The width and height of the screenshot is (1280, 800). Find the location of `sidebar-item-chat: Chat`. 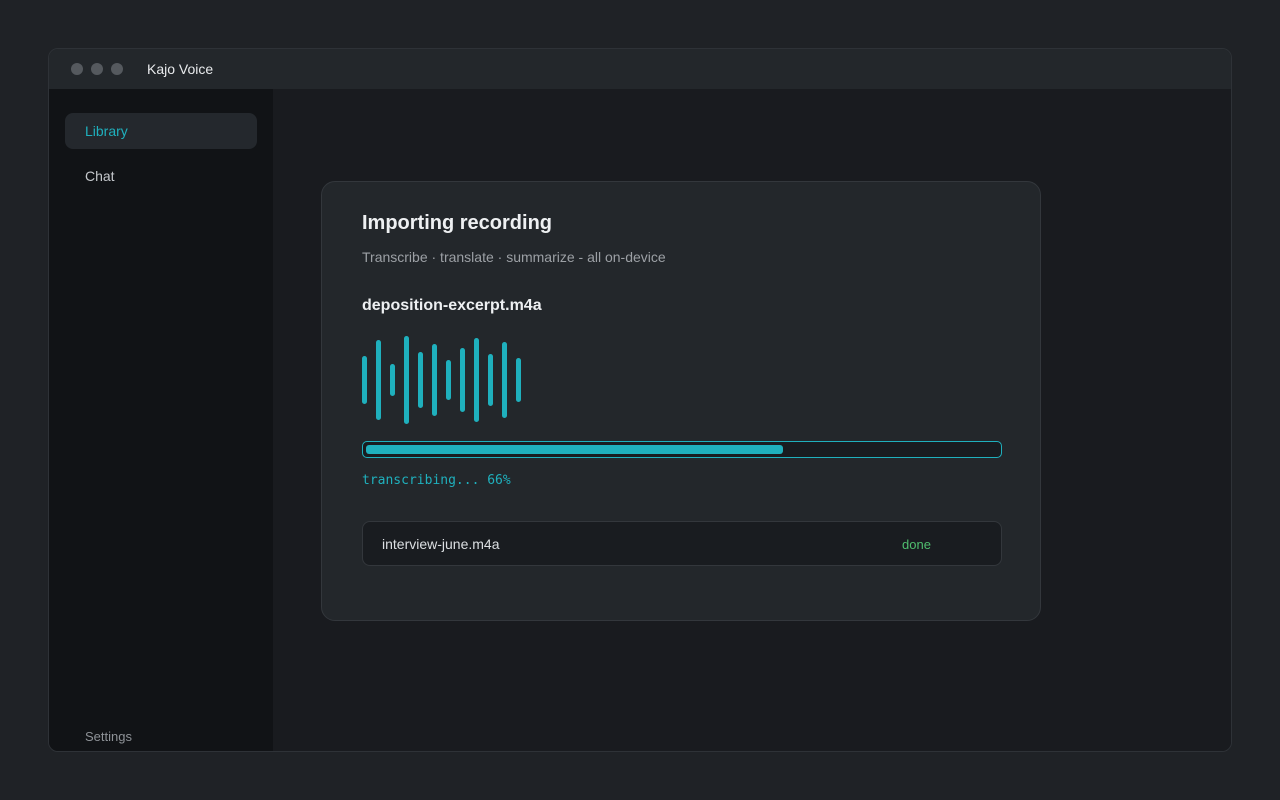

sidebar-item-chat: Chat is located at coordinates (161, 176).